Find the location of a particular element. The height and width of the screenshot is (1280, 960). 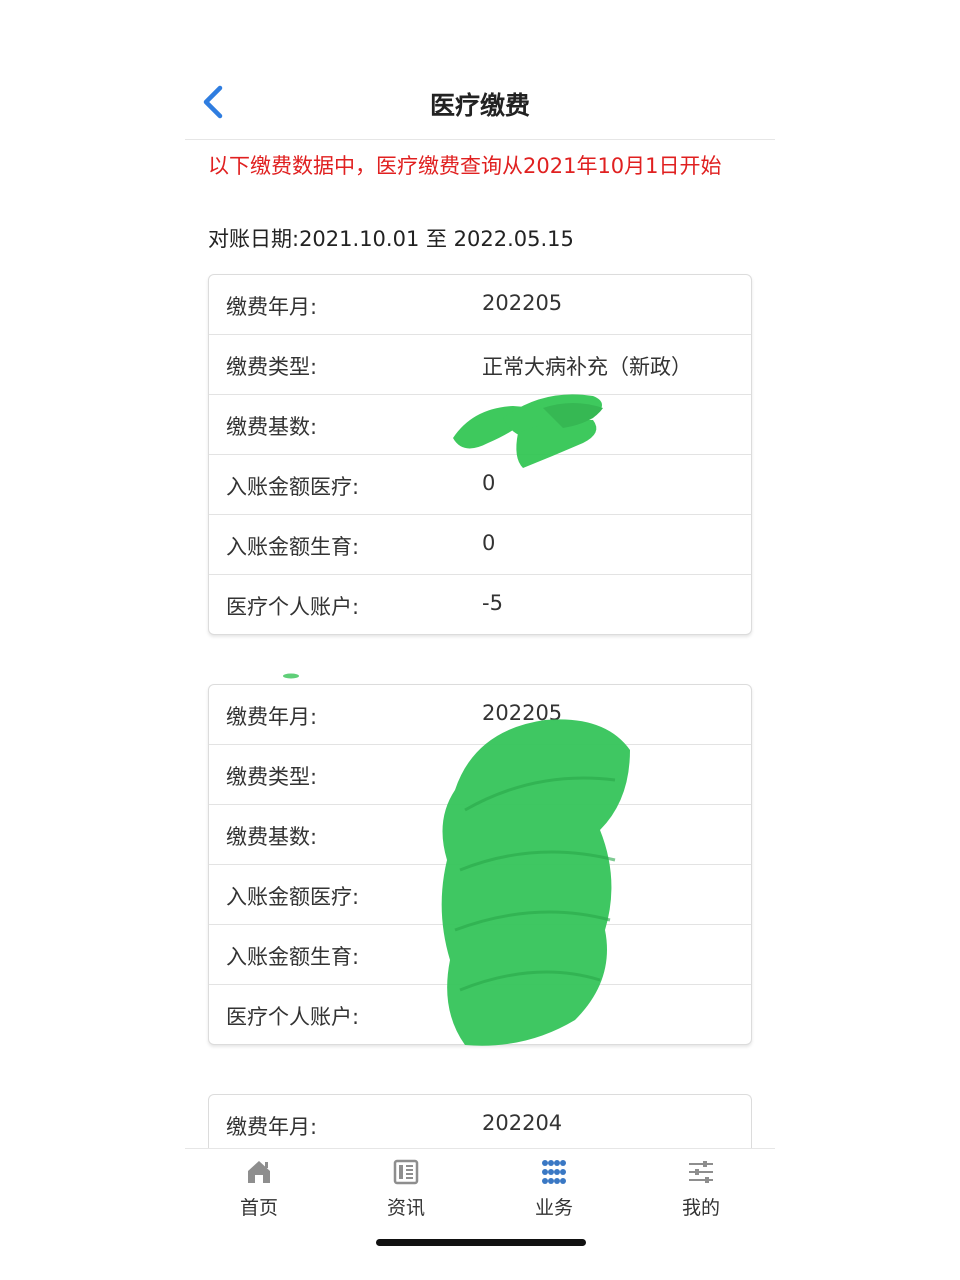

notice-text: 以下缴费数据中，医疗缴费查询从2021年10月1日开始 is located at coordinates (465, 166).